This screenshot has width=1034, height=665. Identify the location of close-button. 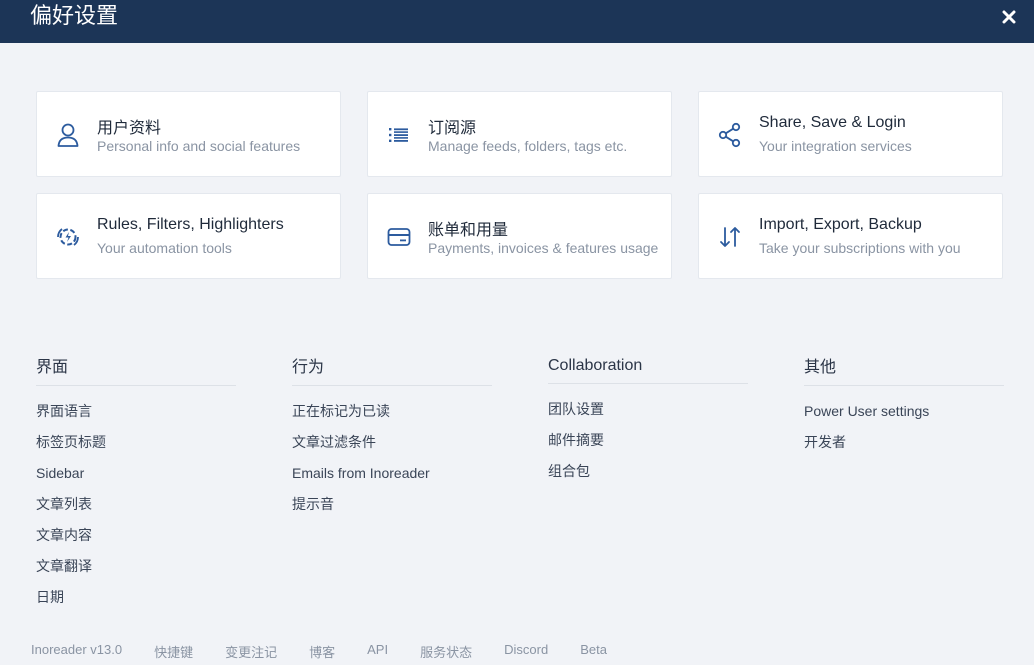
(1009, 17).